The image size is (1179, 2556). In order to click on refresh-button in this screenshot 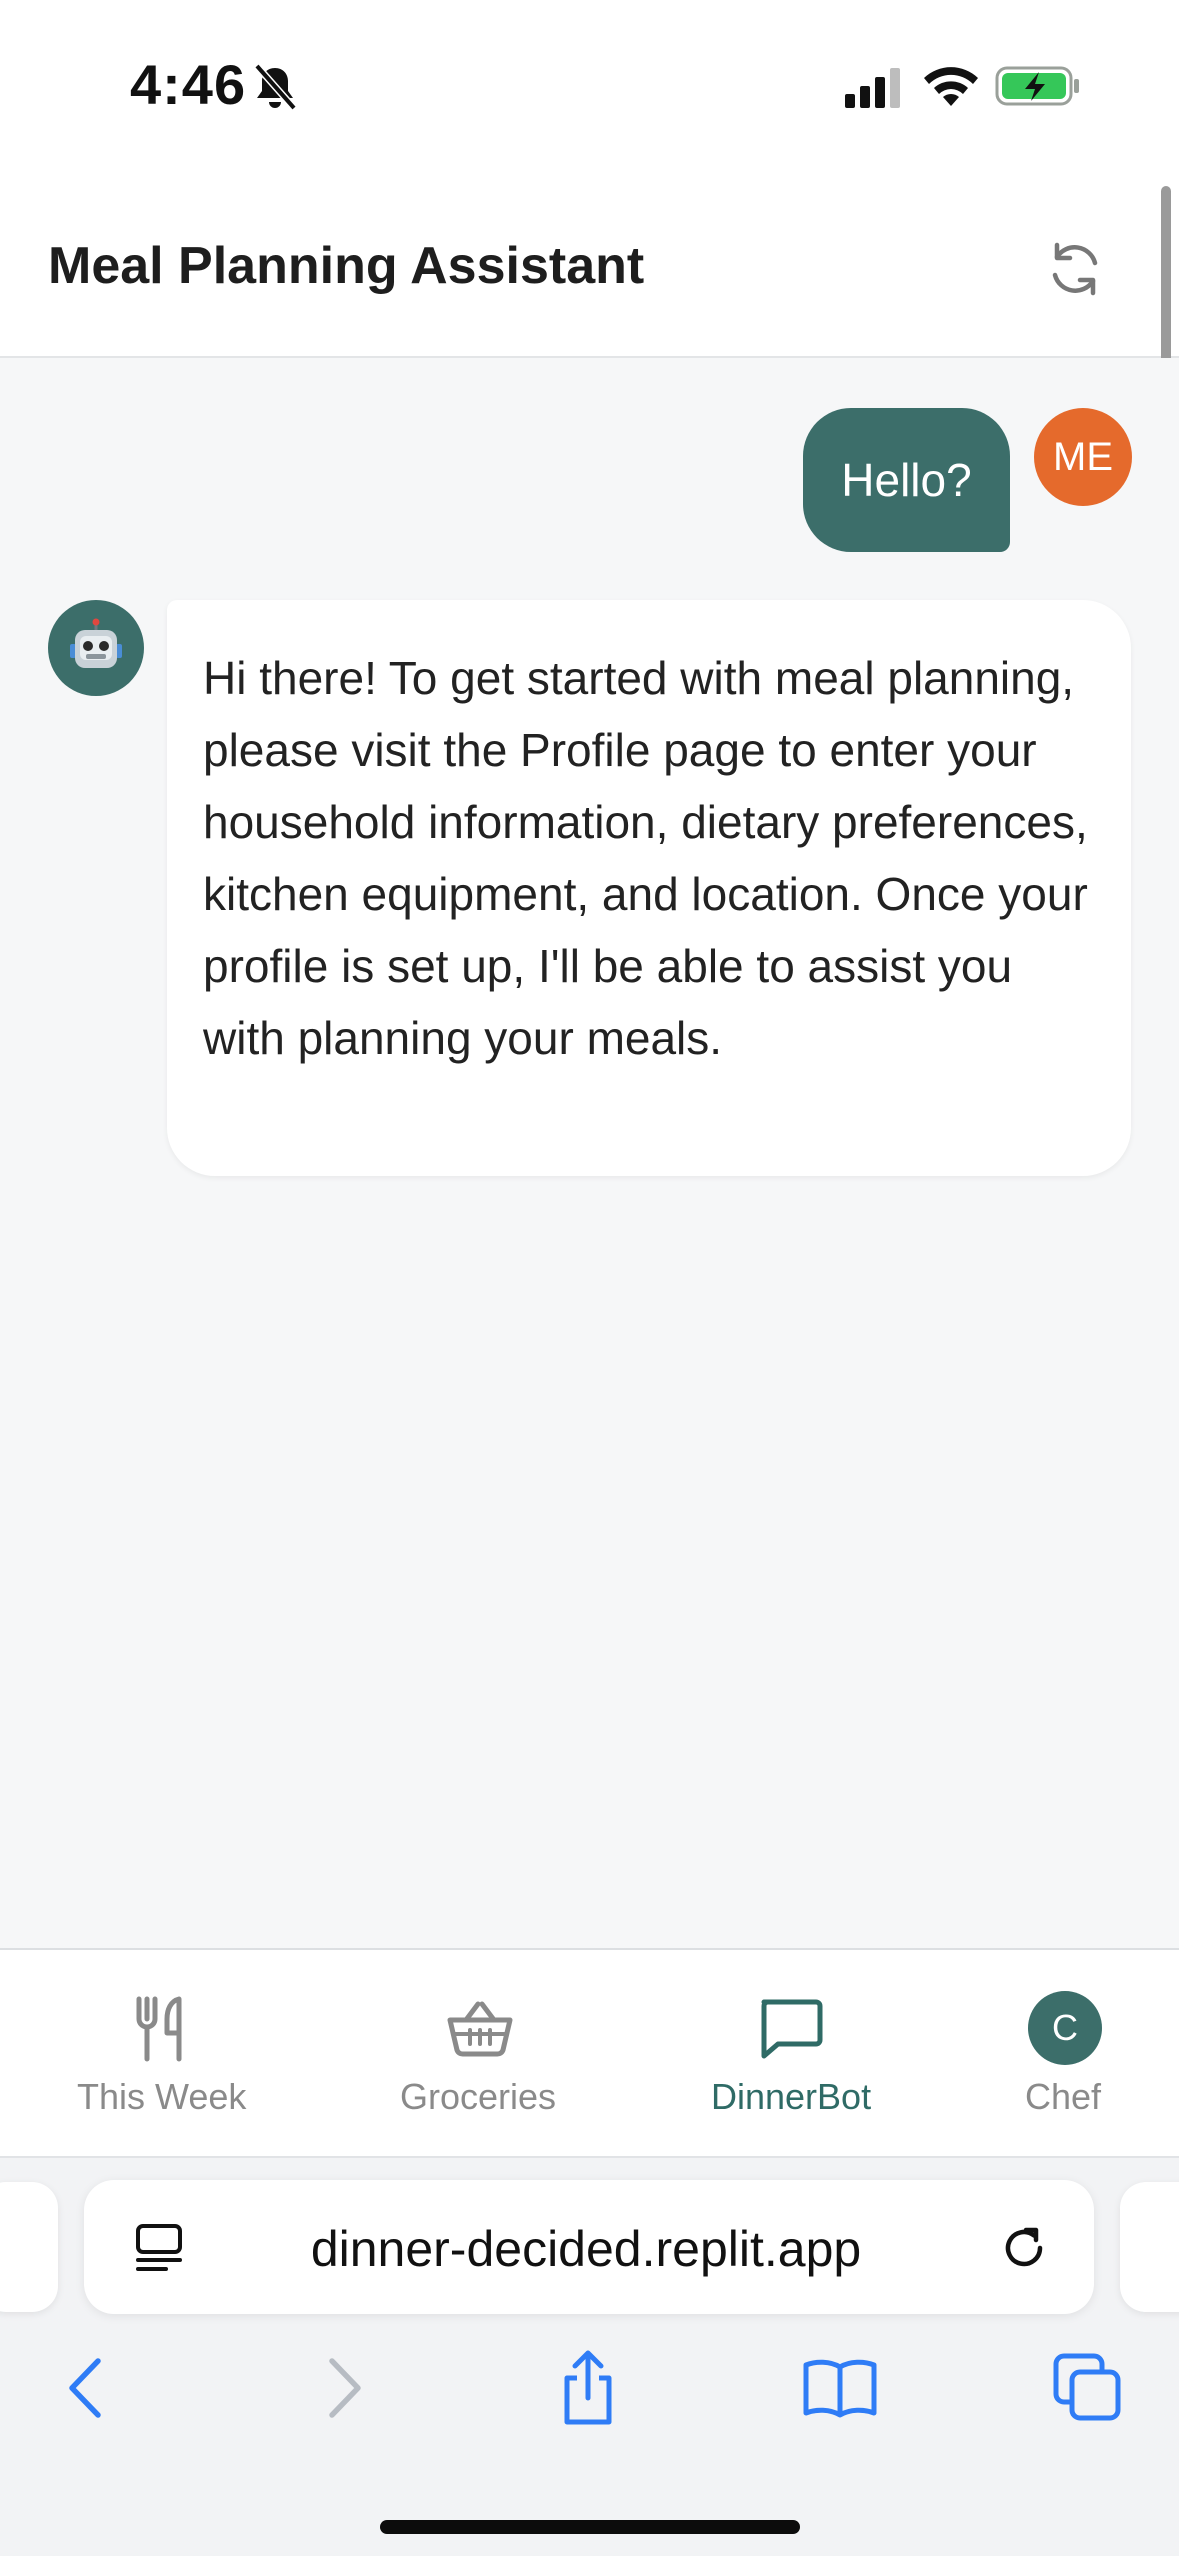, I will do `click(1075, 269)`.